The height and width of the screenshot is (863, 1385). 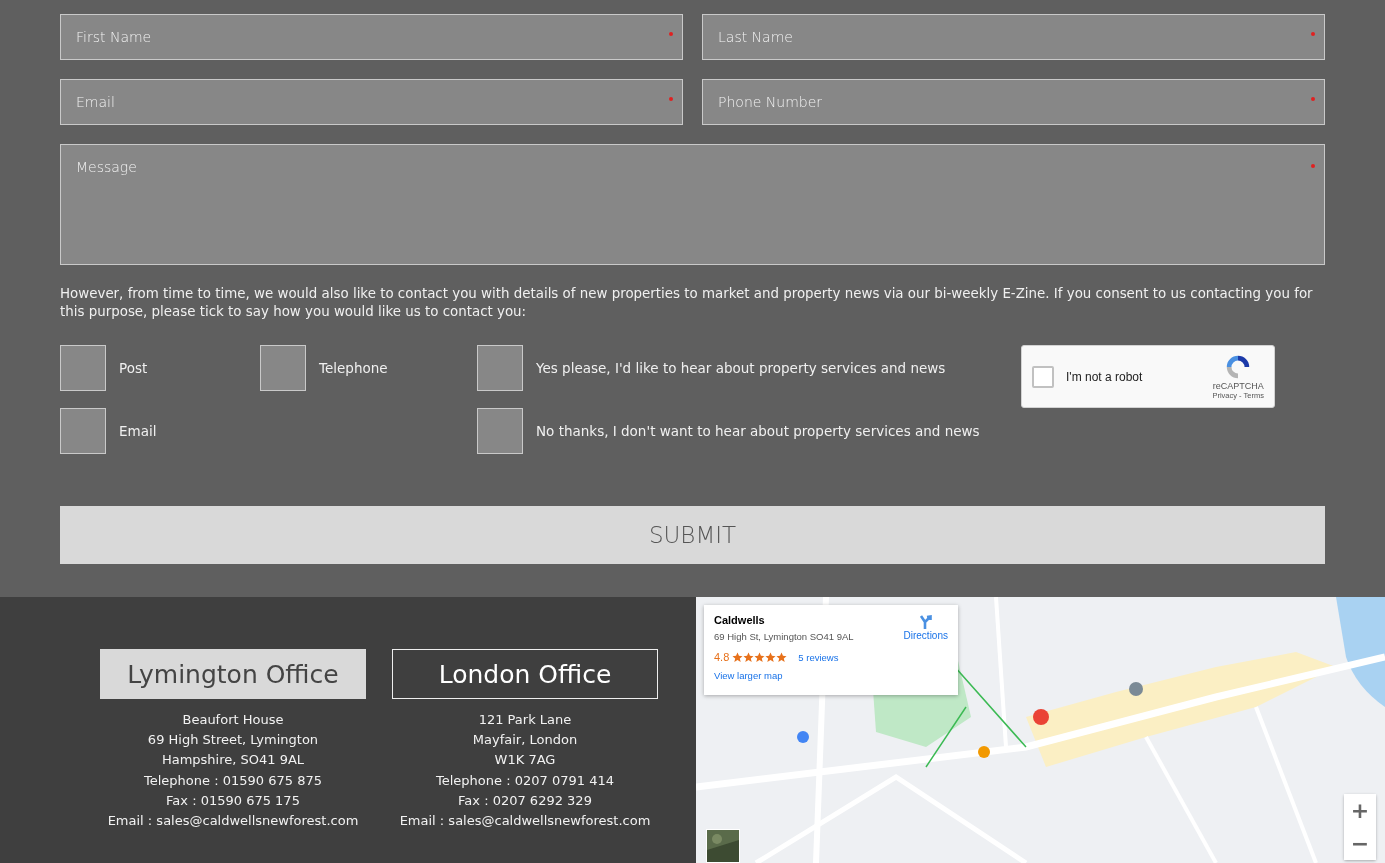 What do you see at coordinates (809, 675) in the screenshot?
I see `larger-map-link: View larger map` at bounding box center [809, 675].